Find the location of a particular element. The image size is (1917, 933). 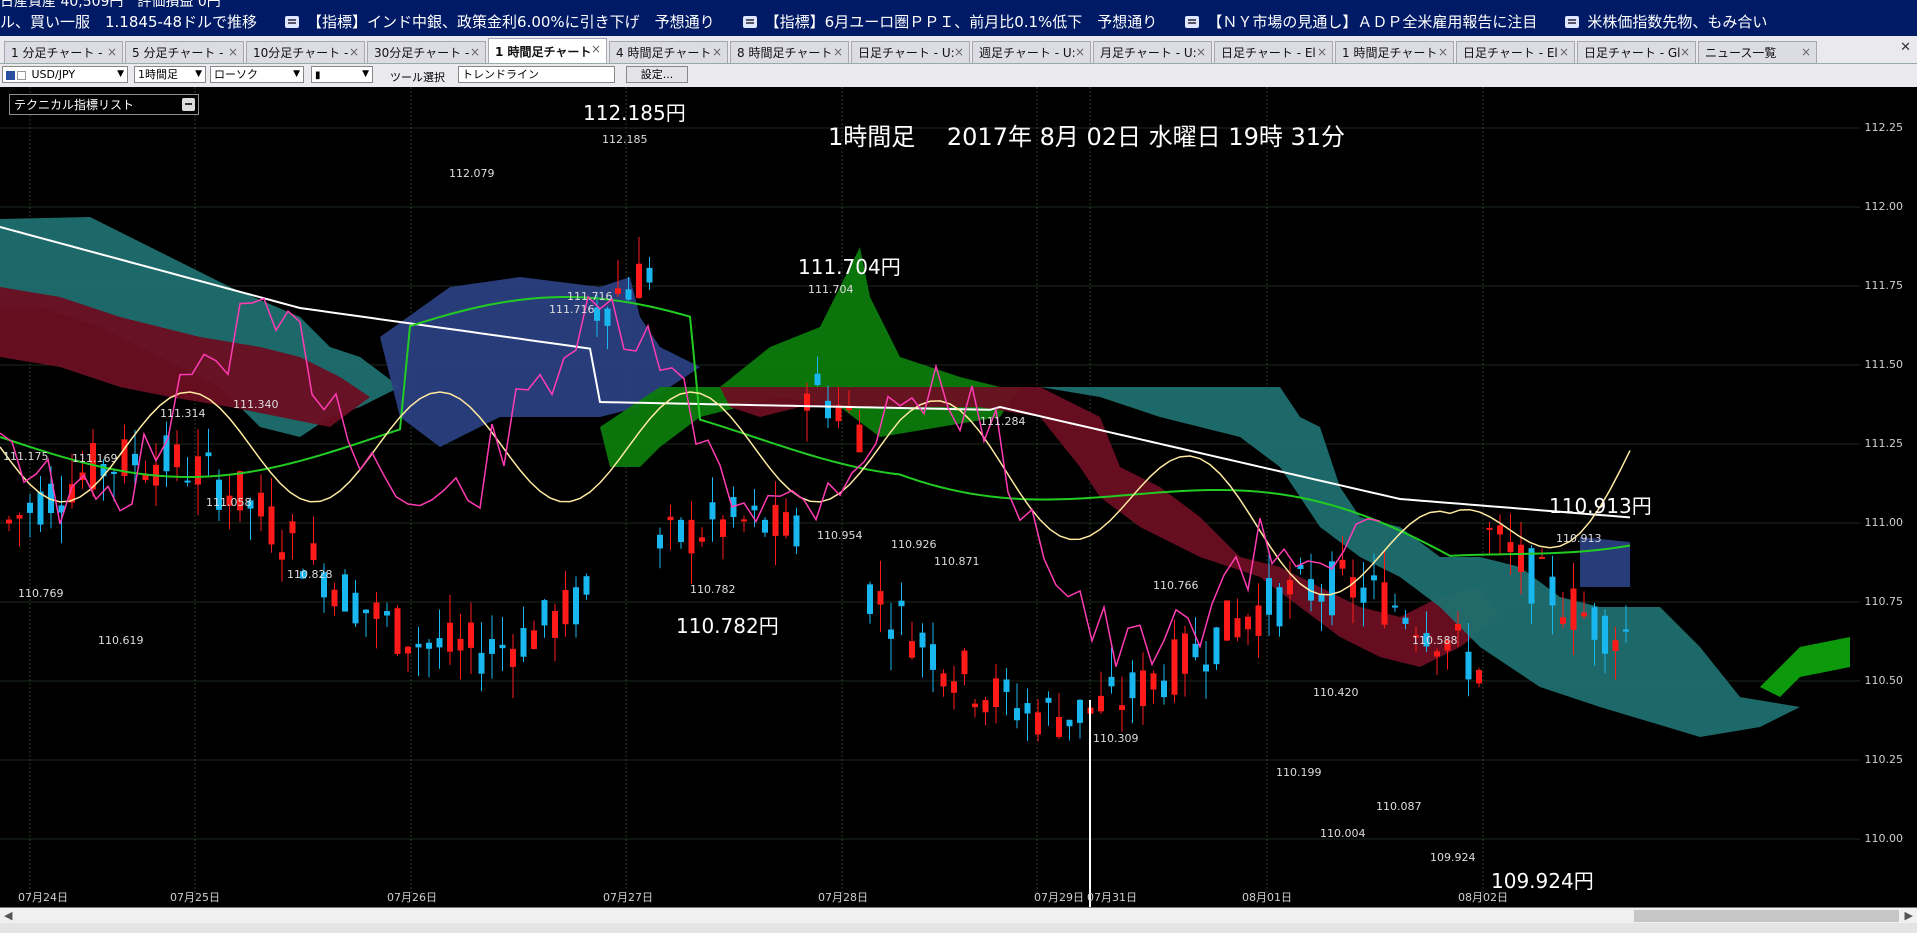

tab-chart: ニュース一覧 × is located at coordinates (1757, 52).